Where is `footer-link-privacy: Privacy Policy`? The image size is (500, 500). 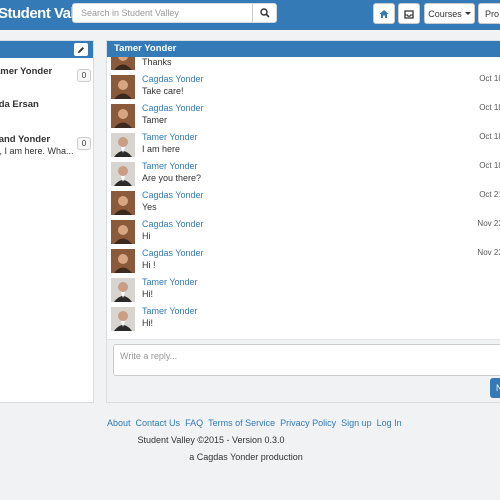
footer-link-privacy: Privacy Policy is located at coordinates (308, 423).